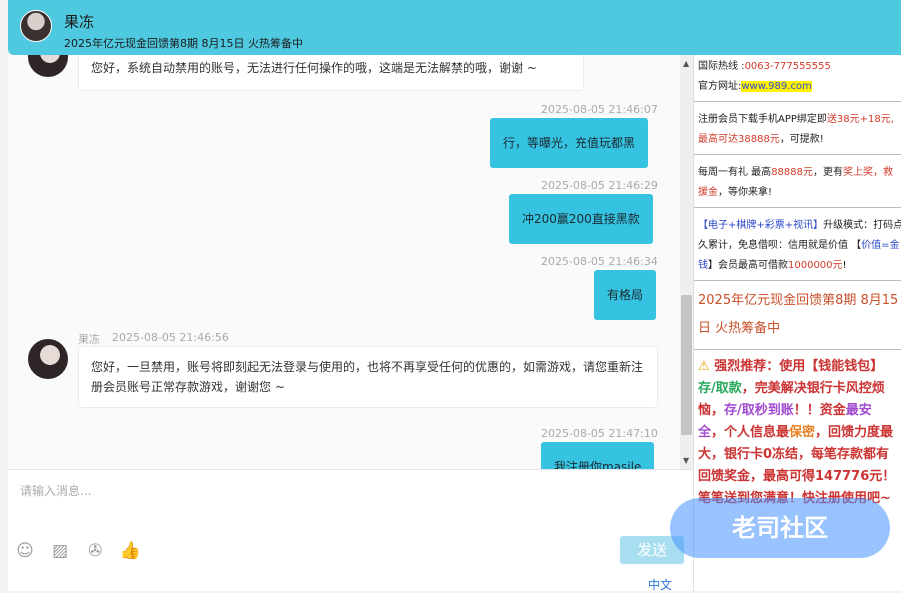 The height and width of the screenshot is (593, 901). Describe the element at coordinates (581, 219) in the screenshot. I see `message-bubble-user: 冲200赢200直接黑款` at that location.